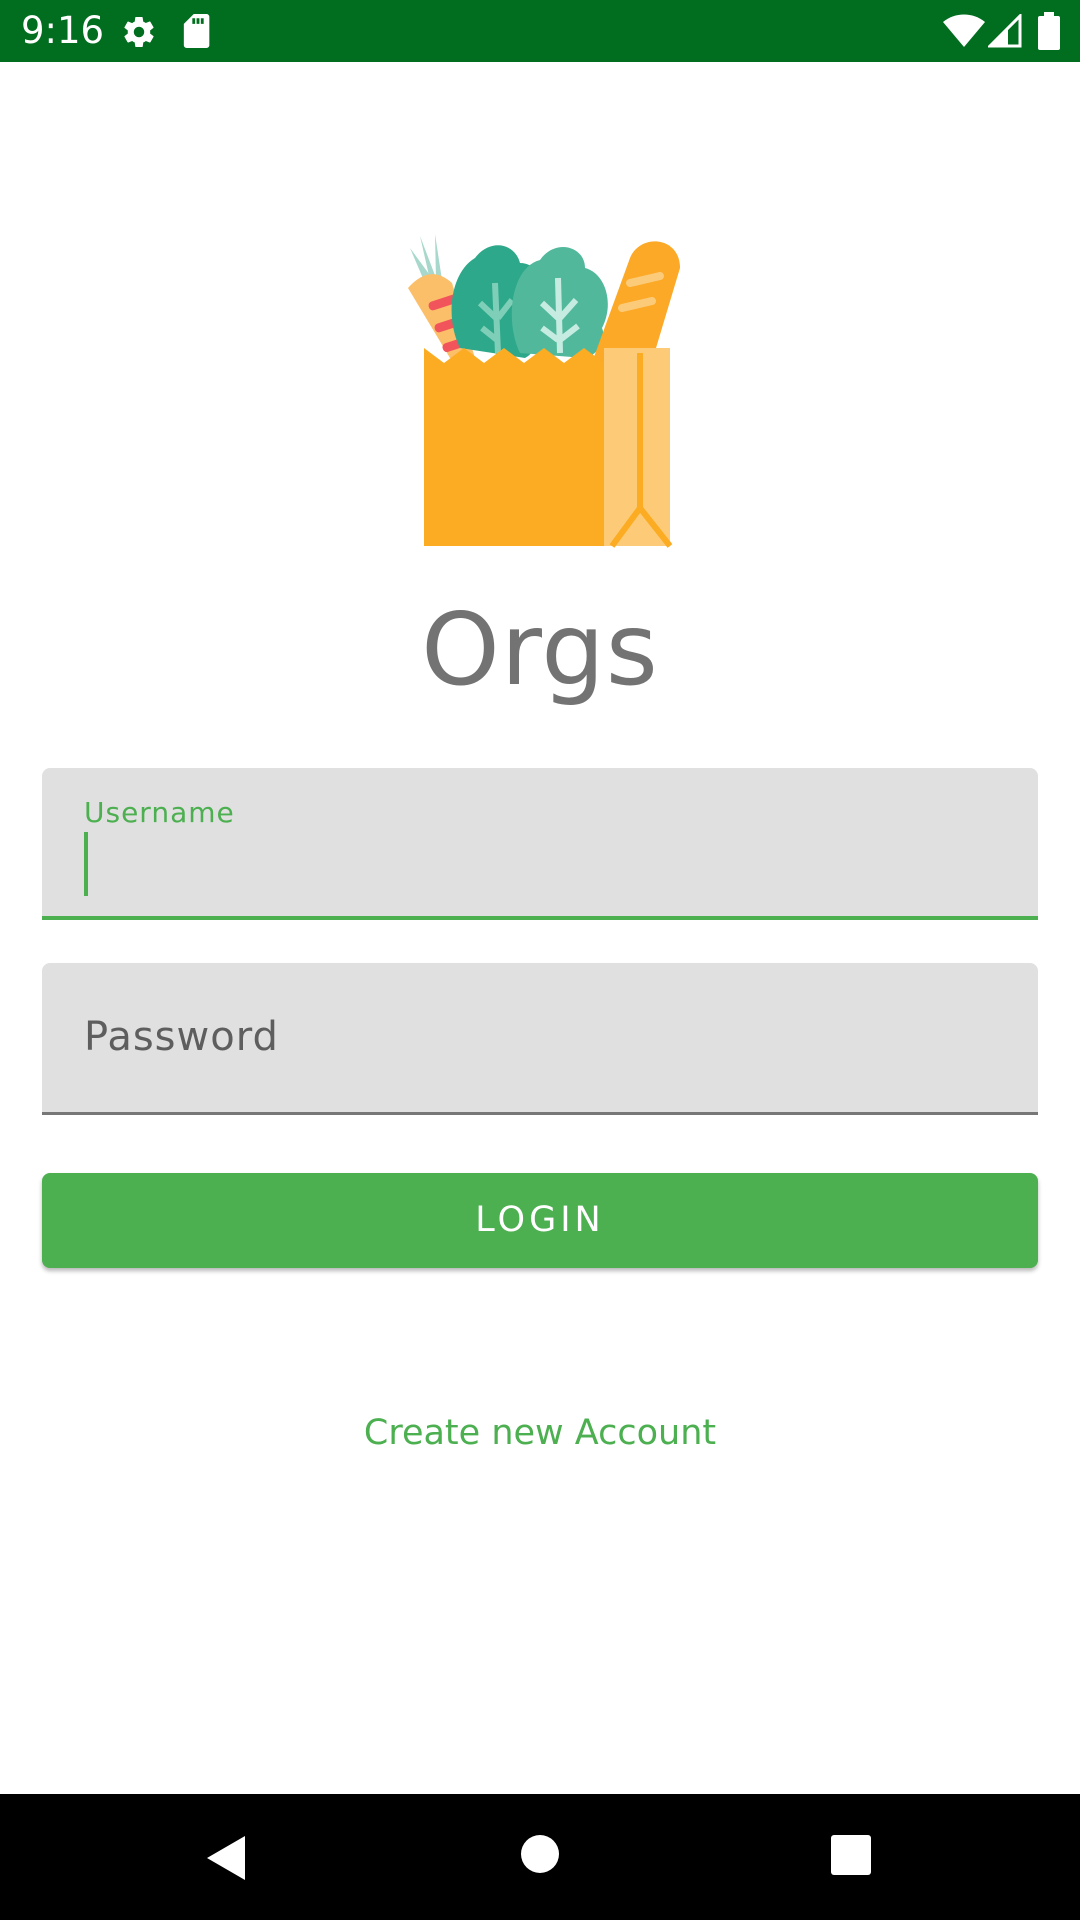  I want to click on wifi-icon, so click(964, 30).